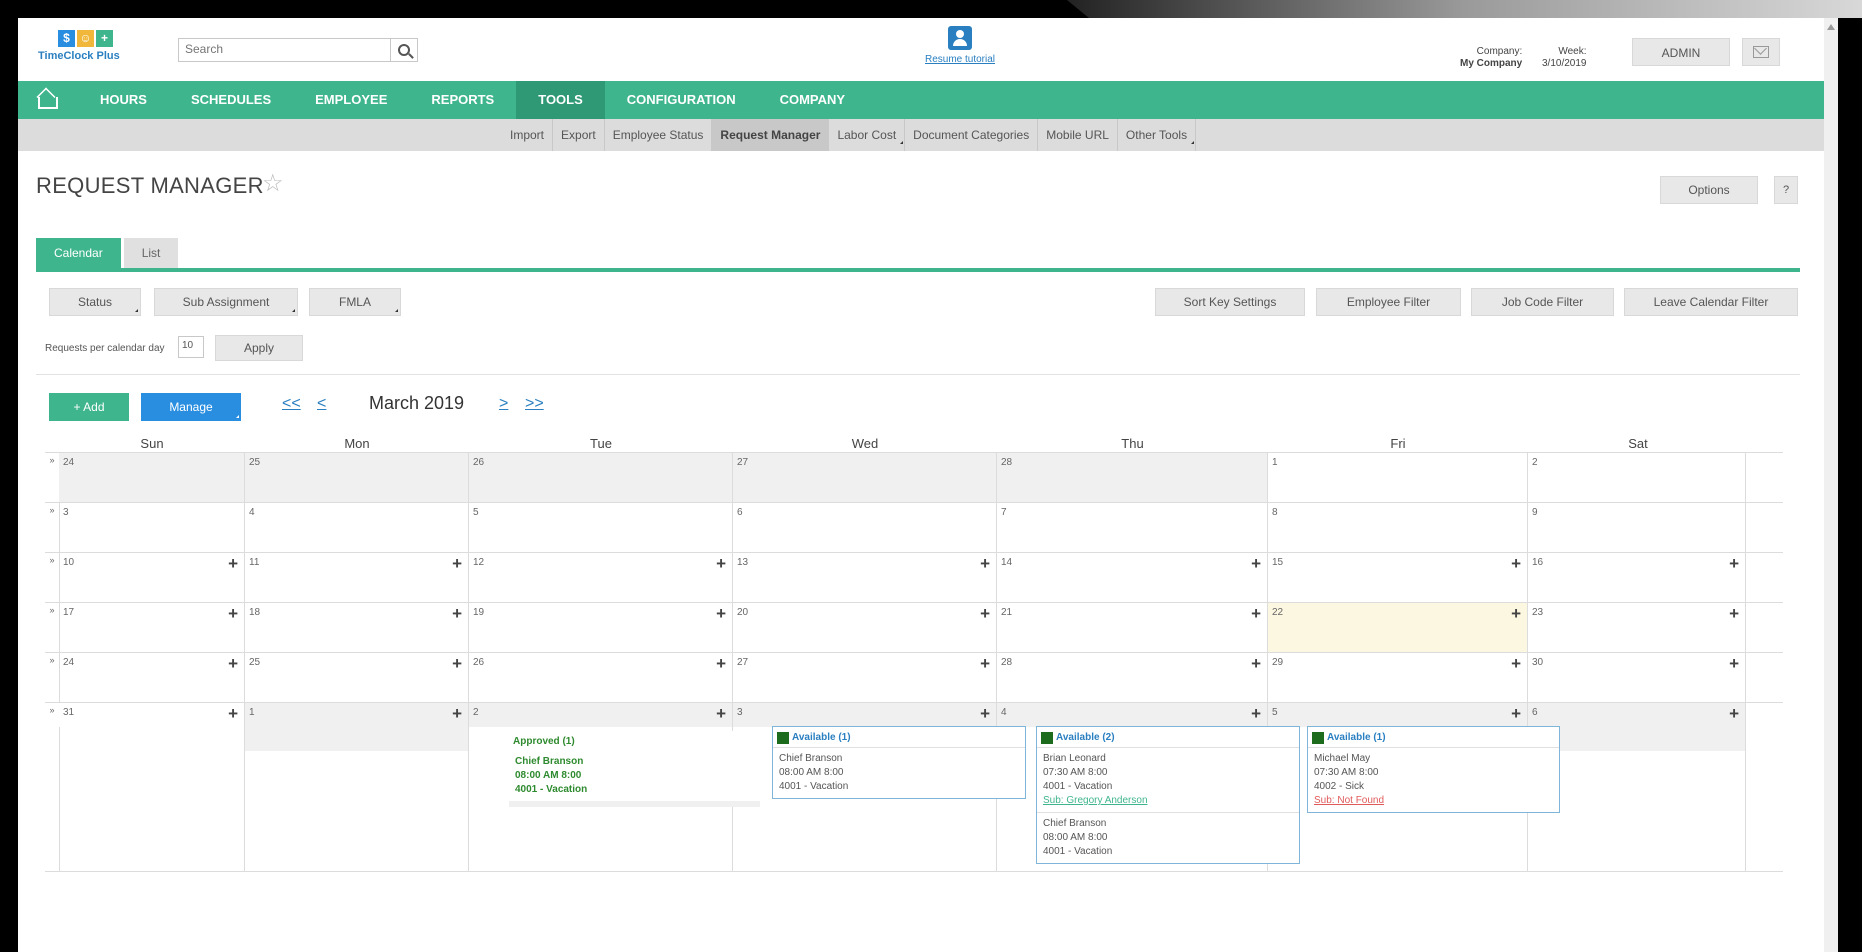  I want to click on options-button: Options, so click(1709, 190).